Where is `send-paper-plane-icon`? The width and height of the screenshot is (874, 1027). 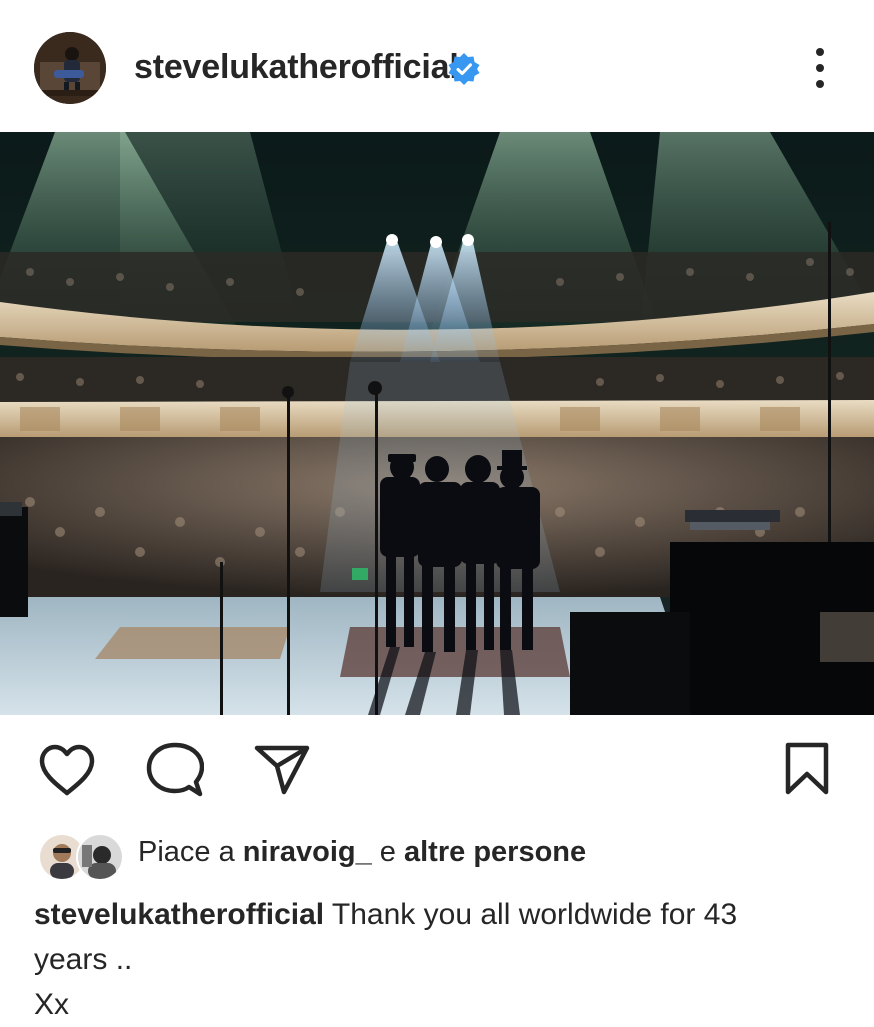 send-paper-plane-icon is located at coordinates (282, 772).